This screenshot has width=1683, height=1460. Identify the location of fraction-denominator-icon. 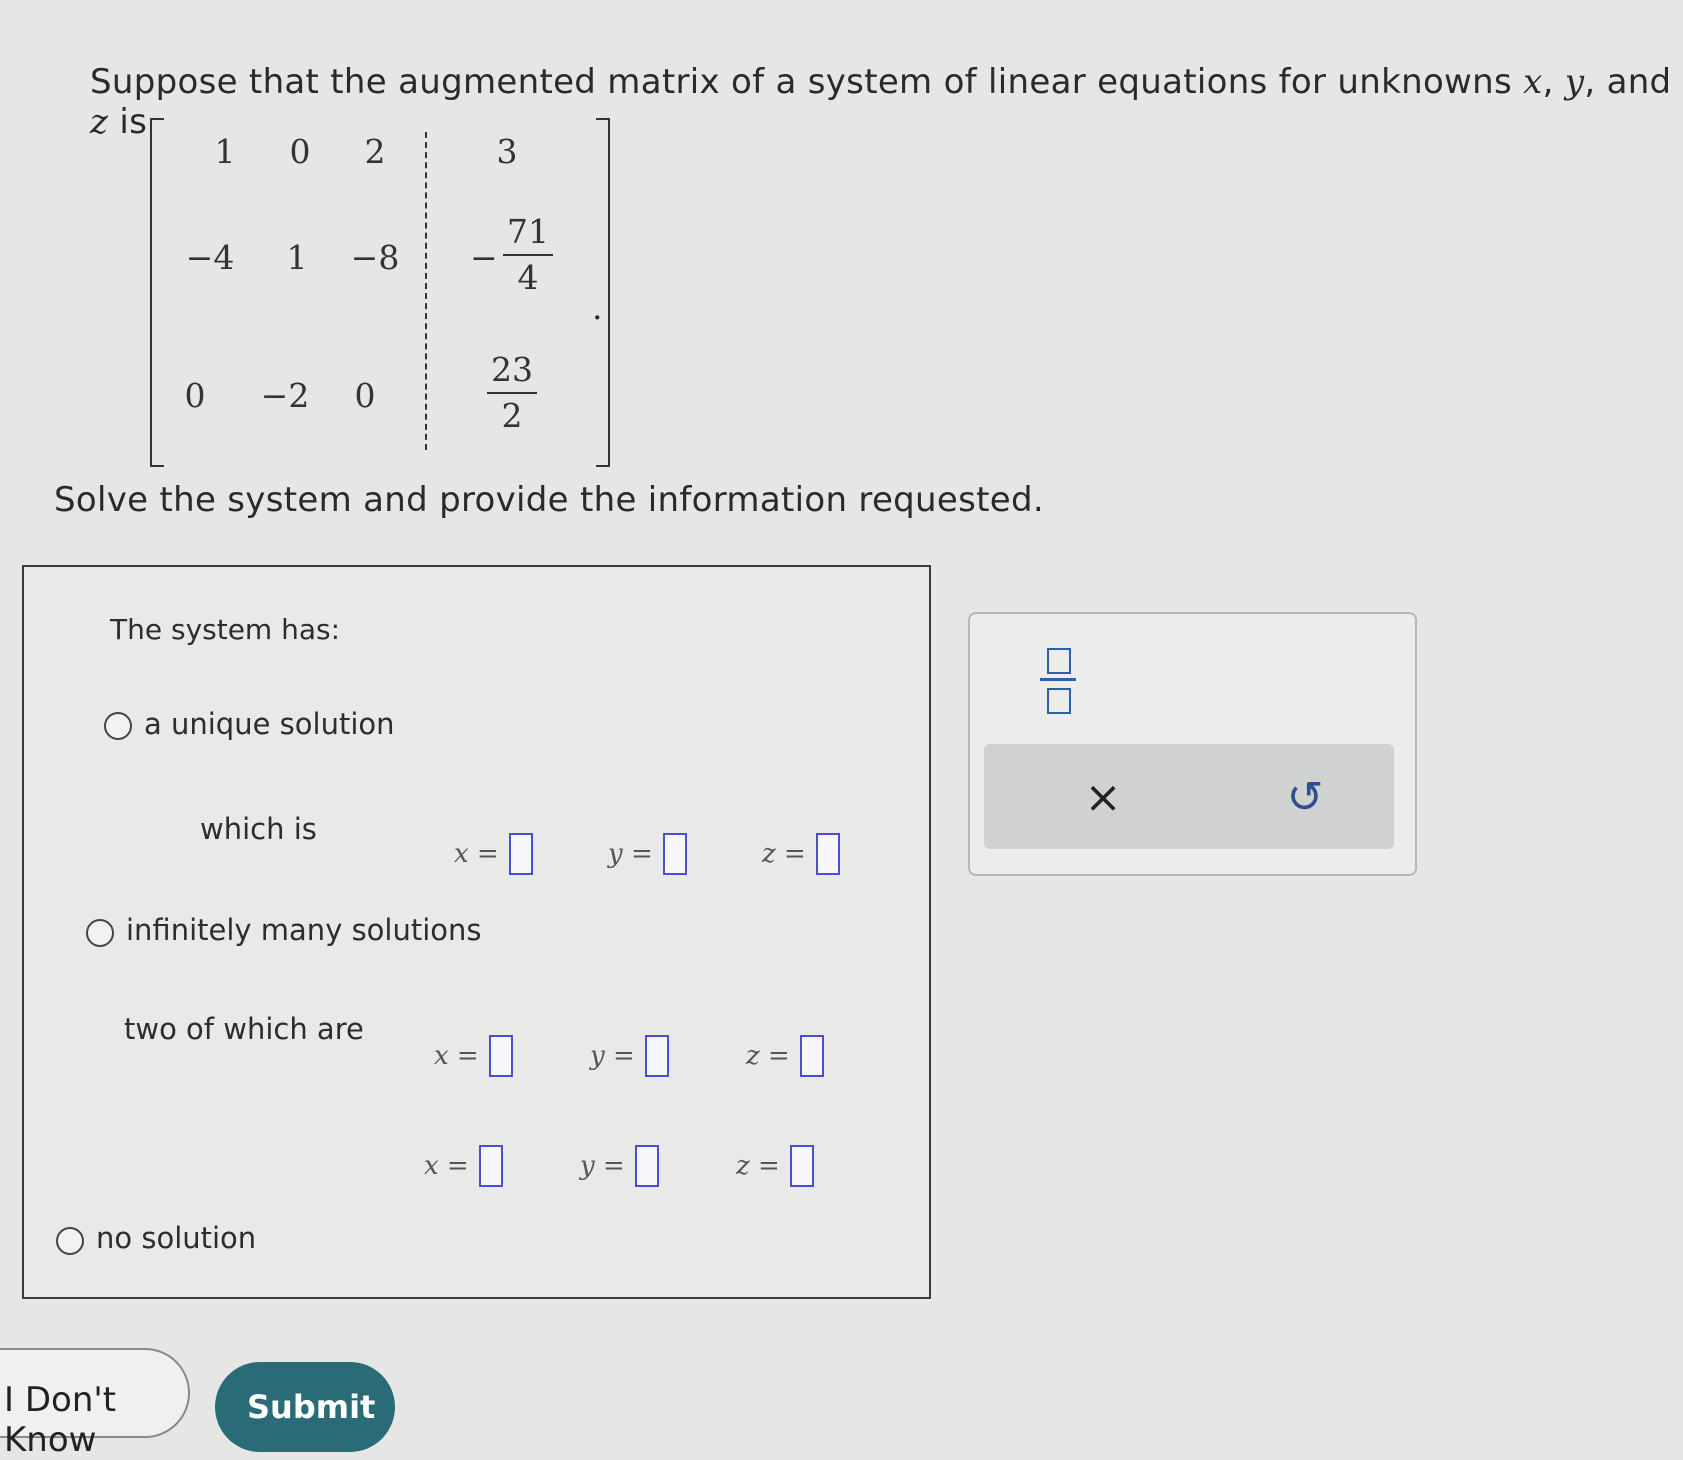
(1059, 701).